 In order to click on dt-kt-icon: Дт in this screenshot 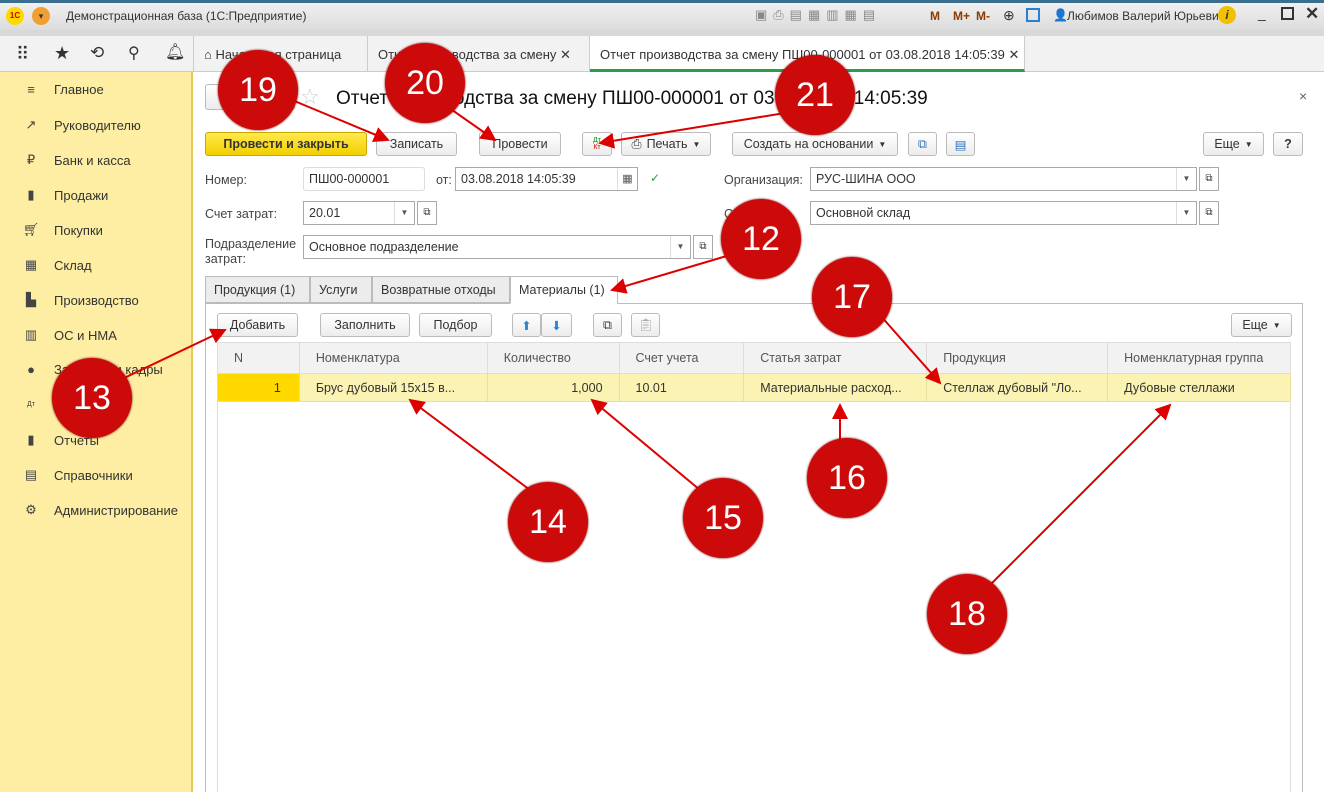, I will do `click(31, 404)`.